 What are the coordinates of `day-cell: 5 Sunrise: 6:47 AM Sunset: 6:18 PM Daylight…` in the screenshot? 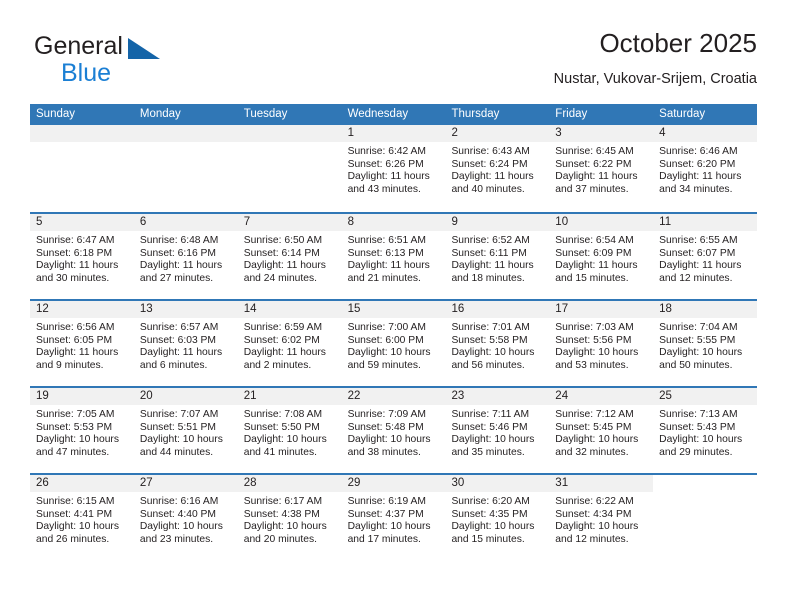 It's located at (82, 256).